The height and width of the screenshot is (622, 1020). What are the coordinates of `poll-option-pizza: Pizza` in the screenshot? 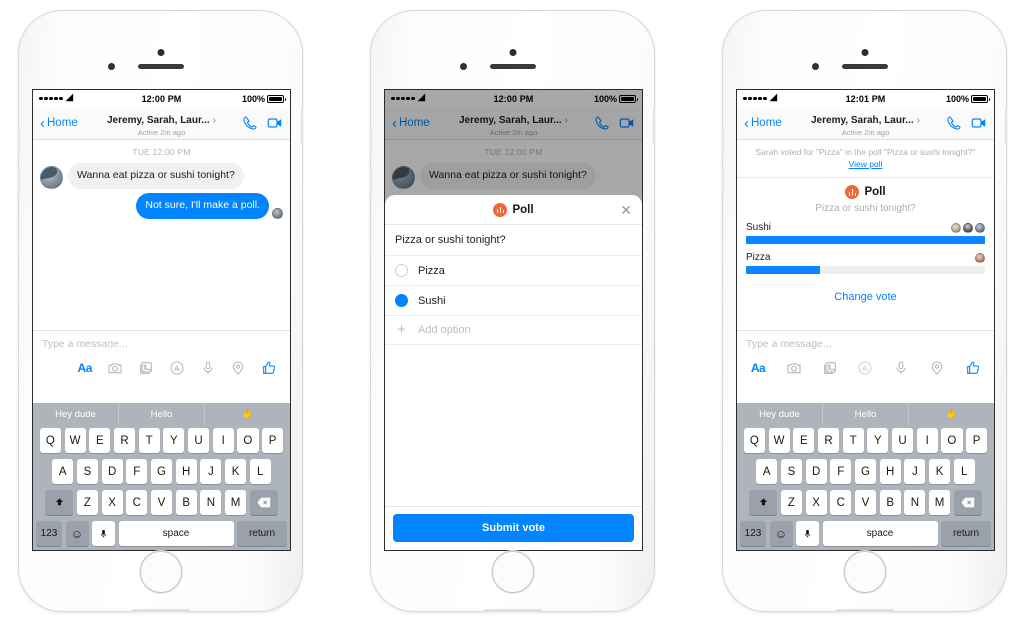 It's located at (513, 271).